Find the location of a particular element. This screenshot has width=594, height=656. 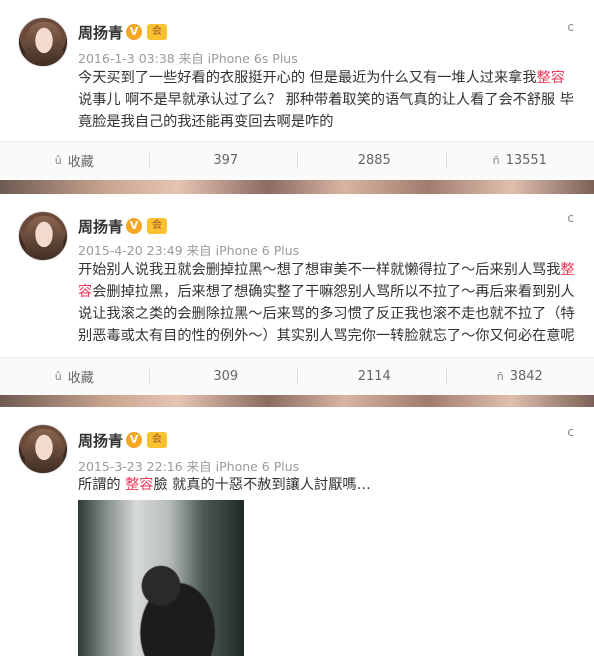

post-meta: 2016-1-3 03:38 来自 iPhone 6s Plus is located at coordinates (188, 57).